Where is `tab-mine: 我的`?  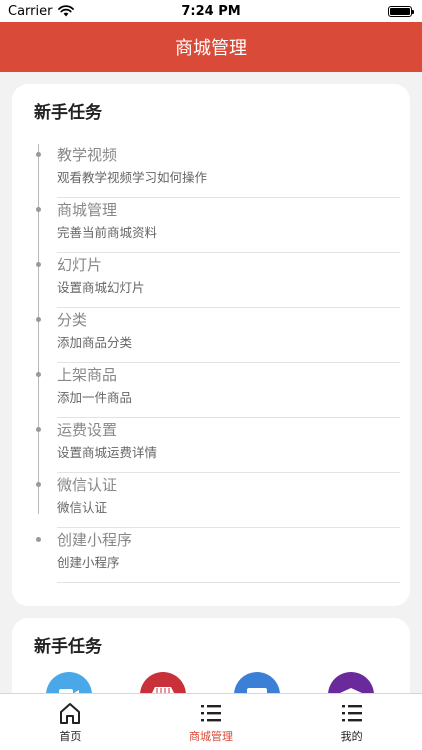 tab-mine: 我的 is located at coordinates (351, 722).